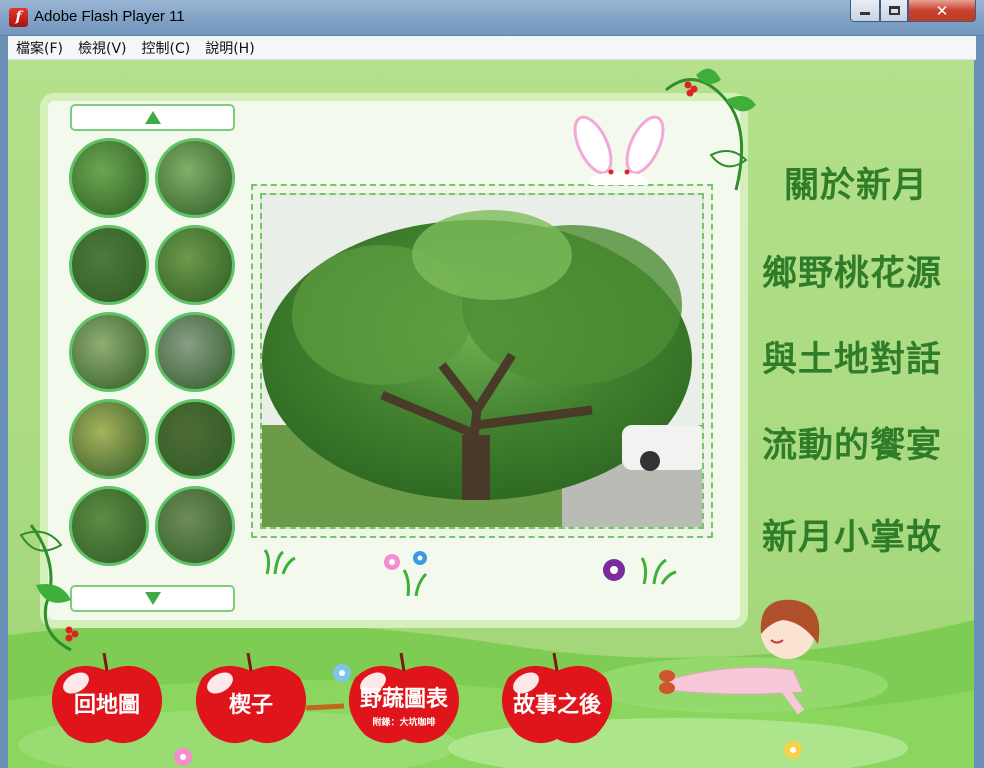  I want to click on maximize-icon, so click(894, 10).